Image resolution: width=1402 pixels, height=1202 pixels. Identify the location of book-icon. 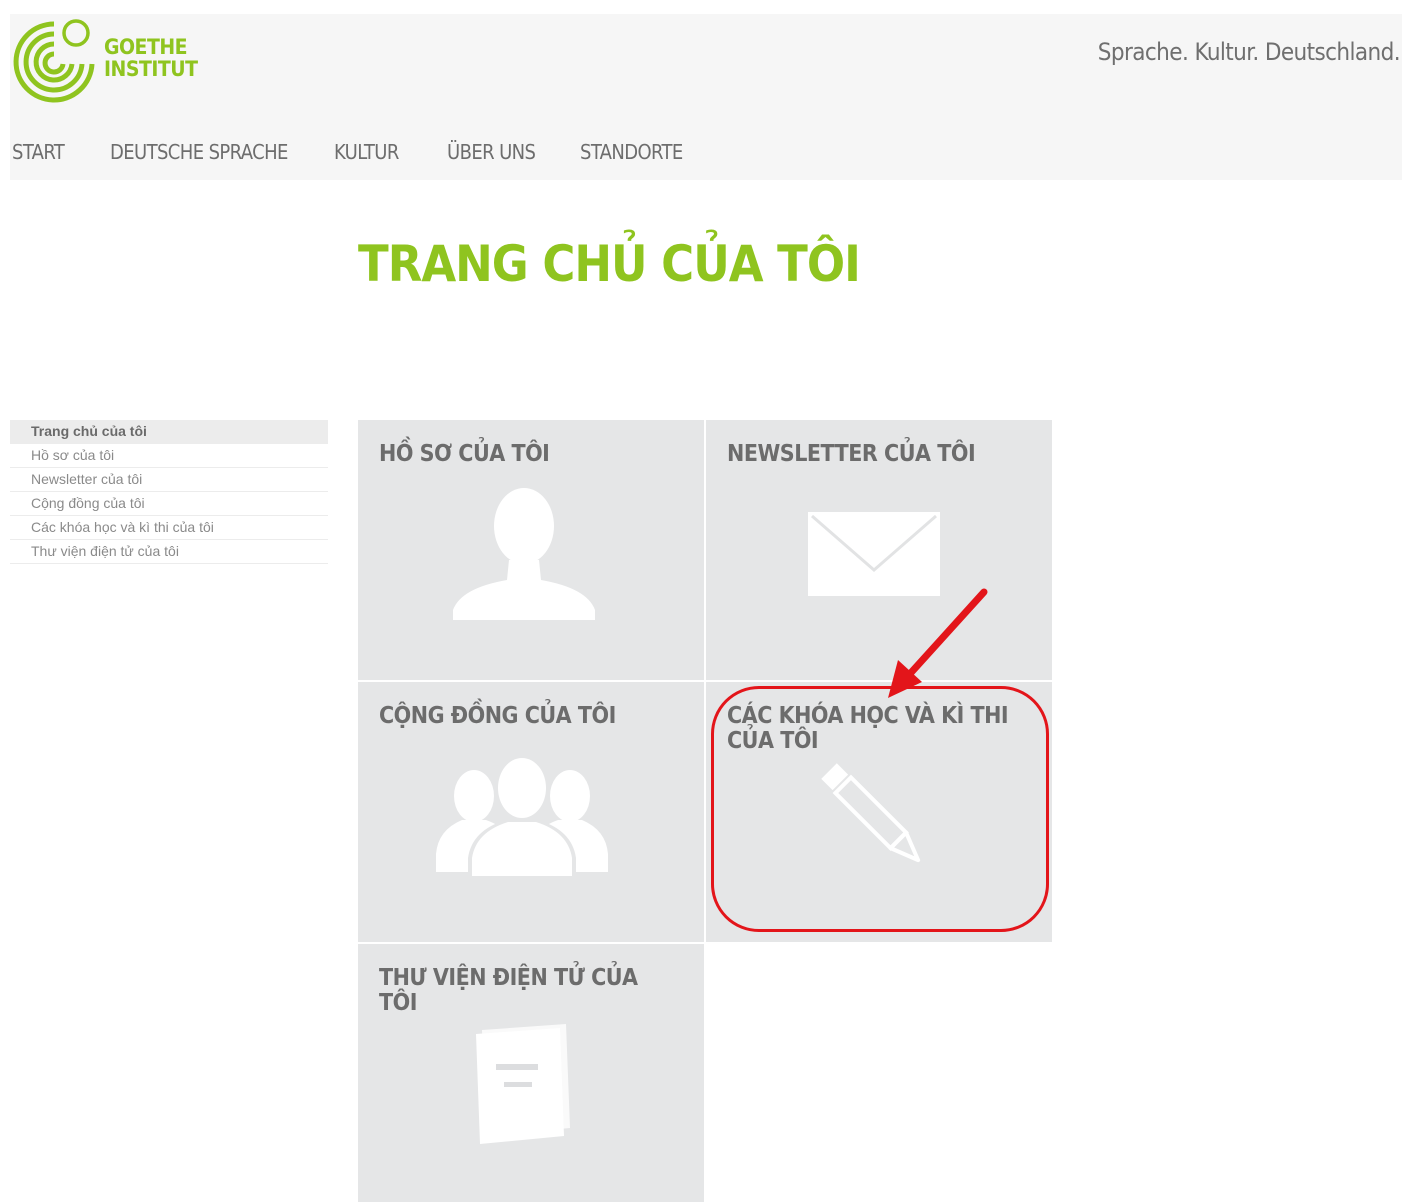
(523, 1084).